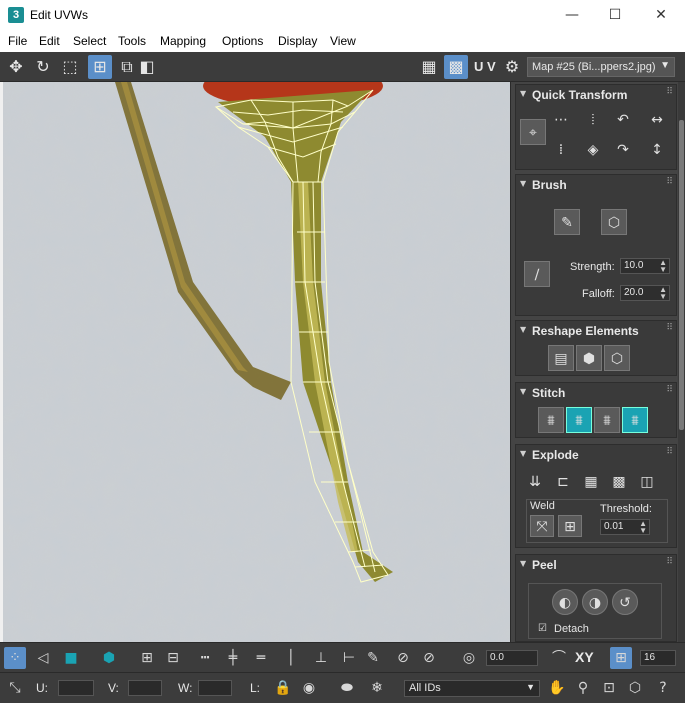 Image resolution: width=685 pixels, height=703 pixels. I want to click on paint-grow-icon: ⊘, so click(403, 658).